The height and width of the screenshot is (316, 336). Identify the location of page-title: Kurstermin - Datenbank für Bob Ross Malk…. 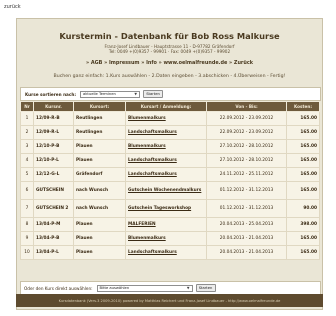
(169, 36).